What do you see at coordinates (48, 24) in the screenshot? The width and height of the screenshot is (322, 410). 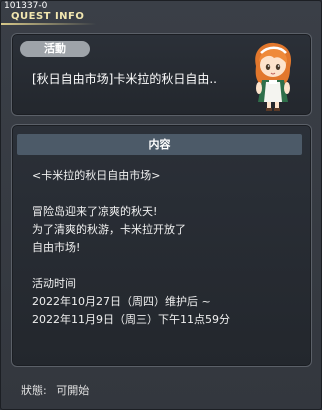 I see `title-underline` at bounding box center [48, 24].